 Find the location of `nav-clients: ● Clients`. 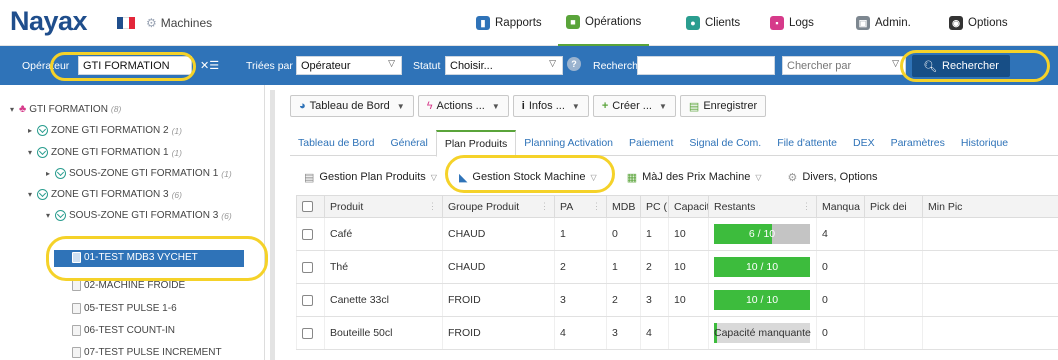

nav-clients: ● Clients is located at coordinates (713, 23).